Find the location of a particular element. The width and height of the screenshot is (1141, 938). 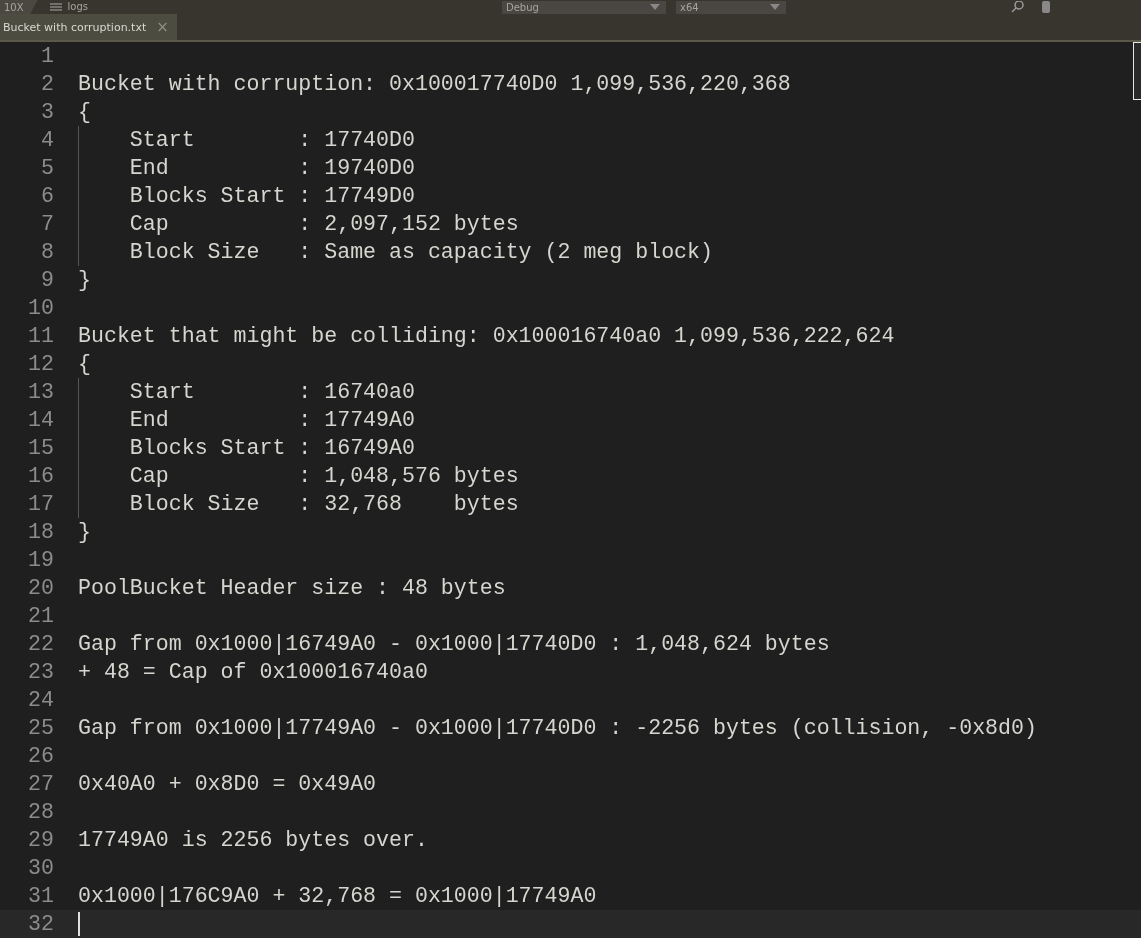

code-line: Bucket that might be colliding: 0x100016740a0 1,099,536,222,624 is located at coordinates (486, 336).